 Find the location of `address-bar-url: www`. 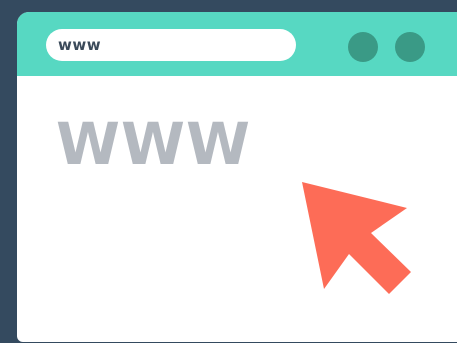

address-bar-url: www is located at coordinates (80, 45).